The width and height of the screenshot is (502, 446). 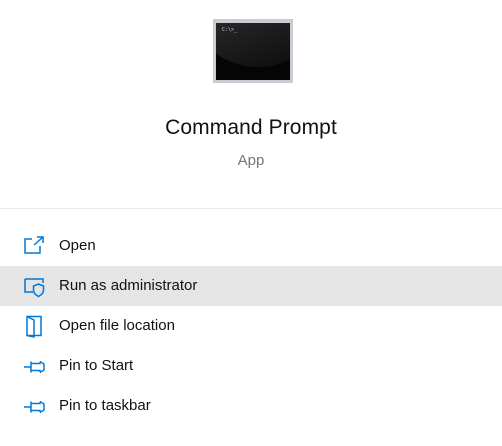 What do you see at coordinates (128, 285) in the screenshot?
I see `run-as-administrator-label: Run as administrator` at bounding box center [128, 285].